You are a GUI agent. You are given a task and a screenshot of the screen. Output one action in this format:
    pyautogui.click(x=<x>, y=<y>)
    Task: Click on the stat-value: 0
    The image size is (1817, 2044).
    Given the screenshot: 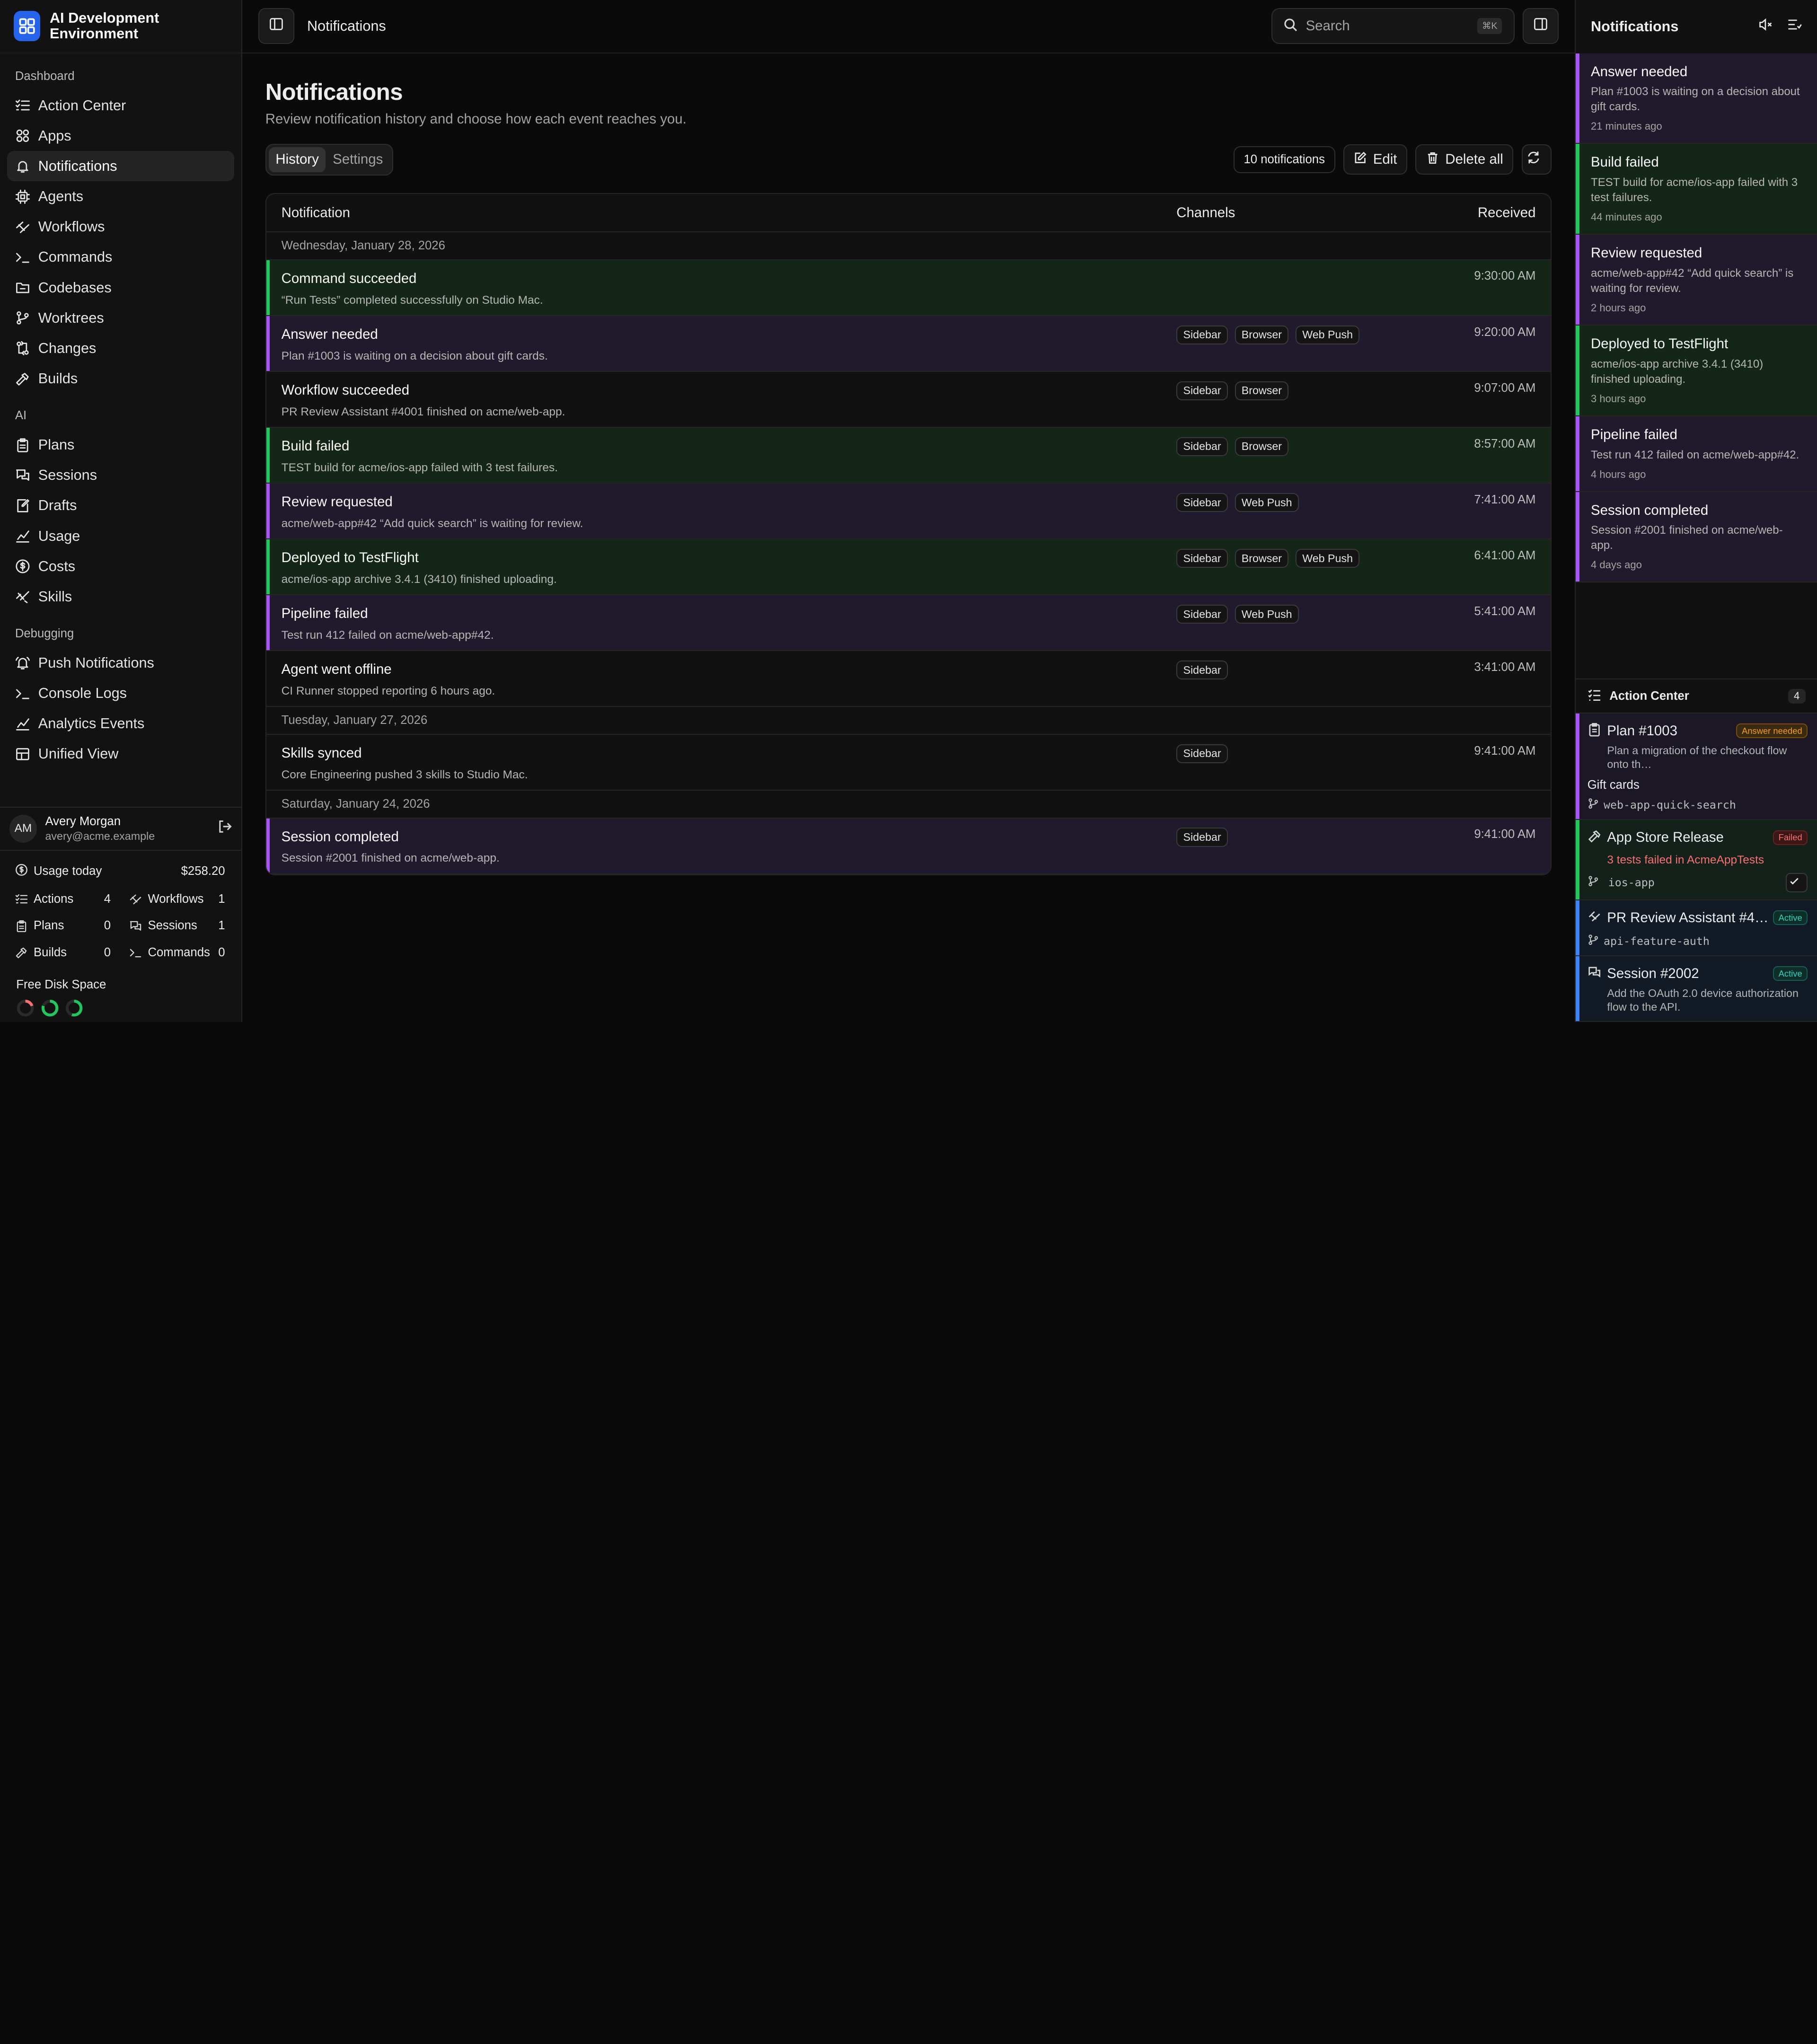 What is the action you would take?
    pyautogui.click(x=107, y=926)
    